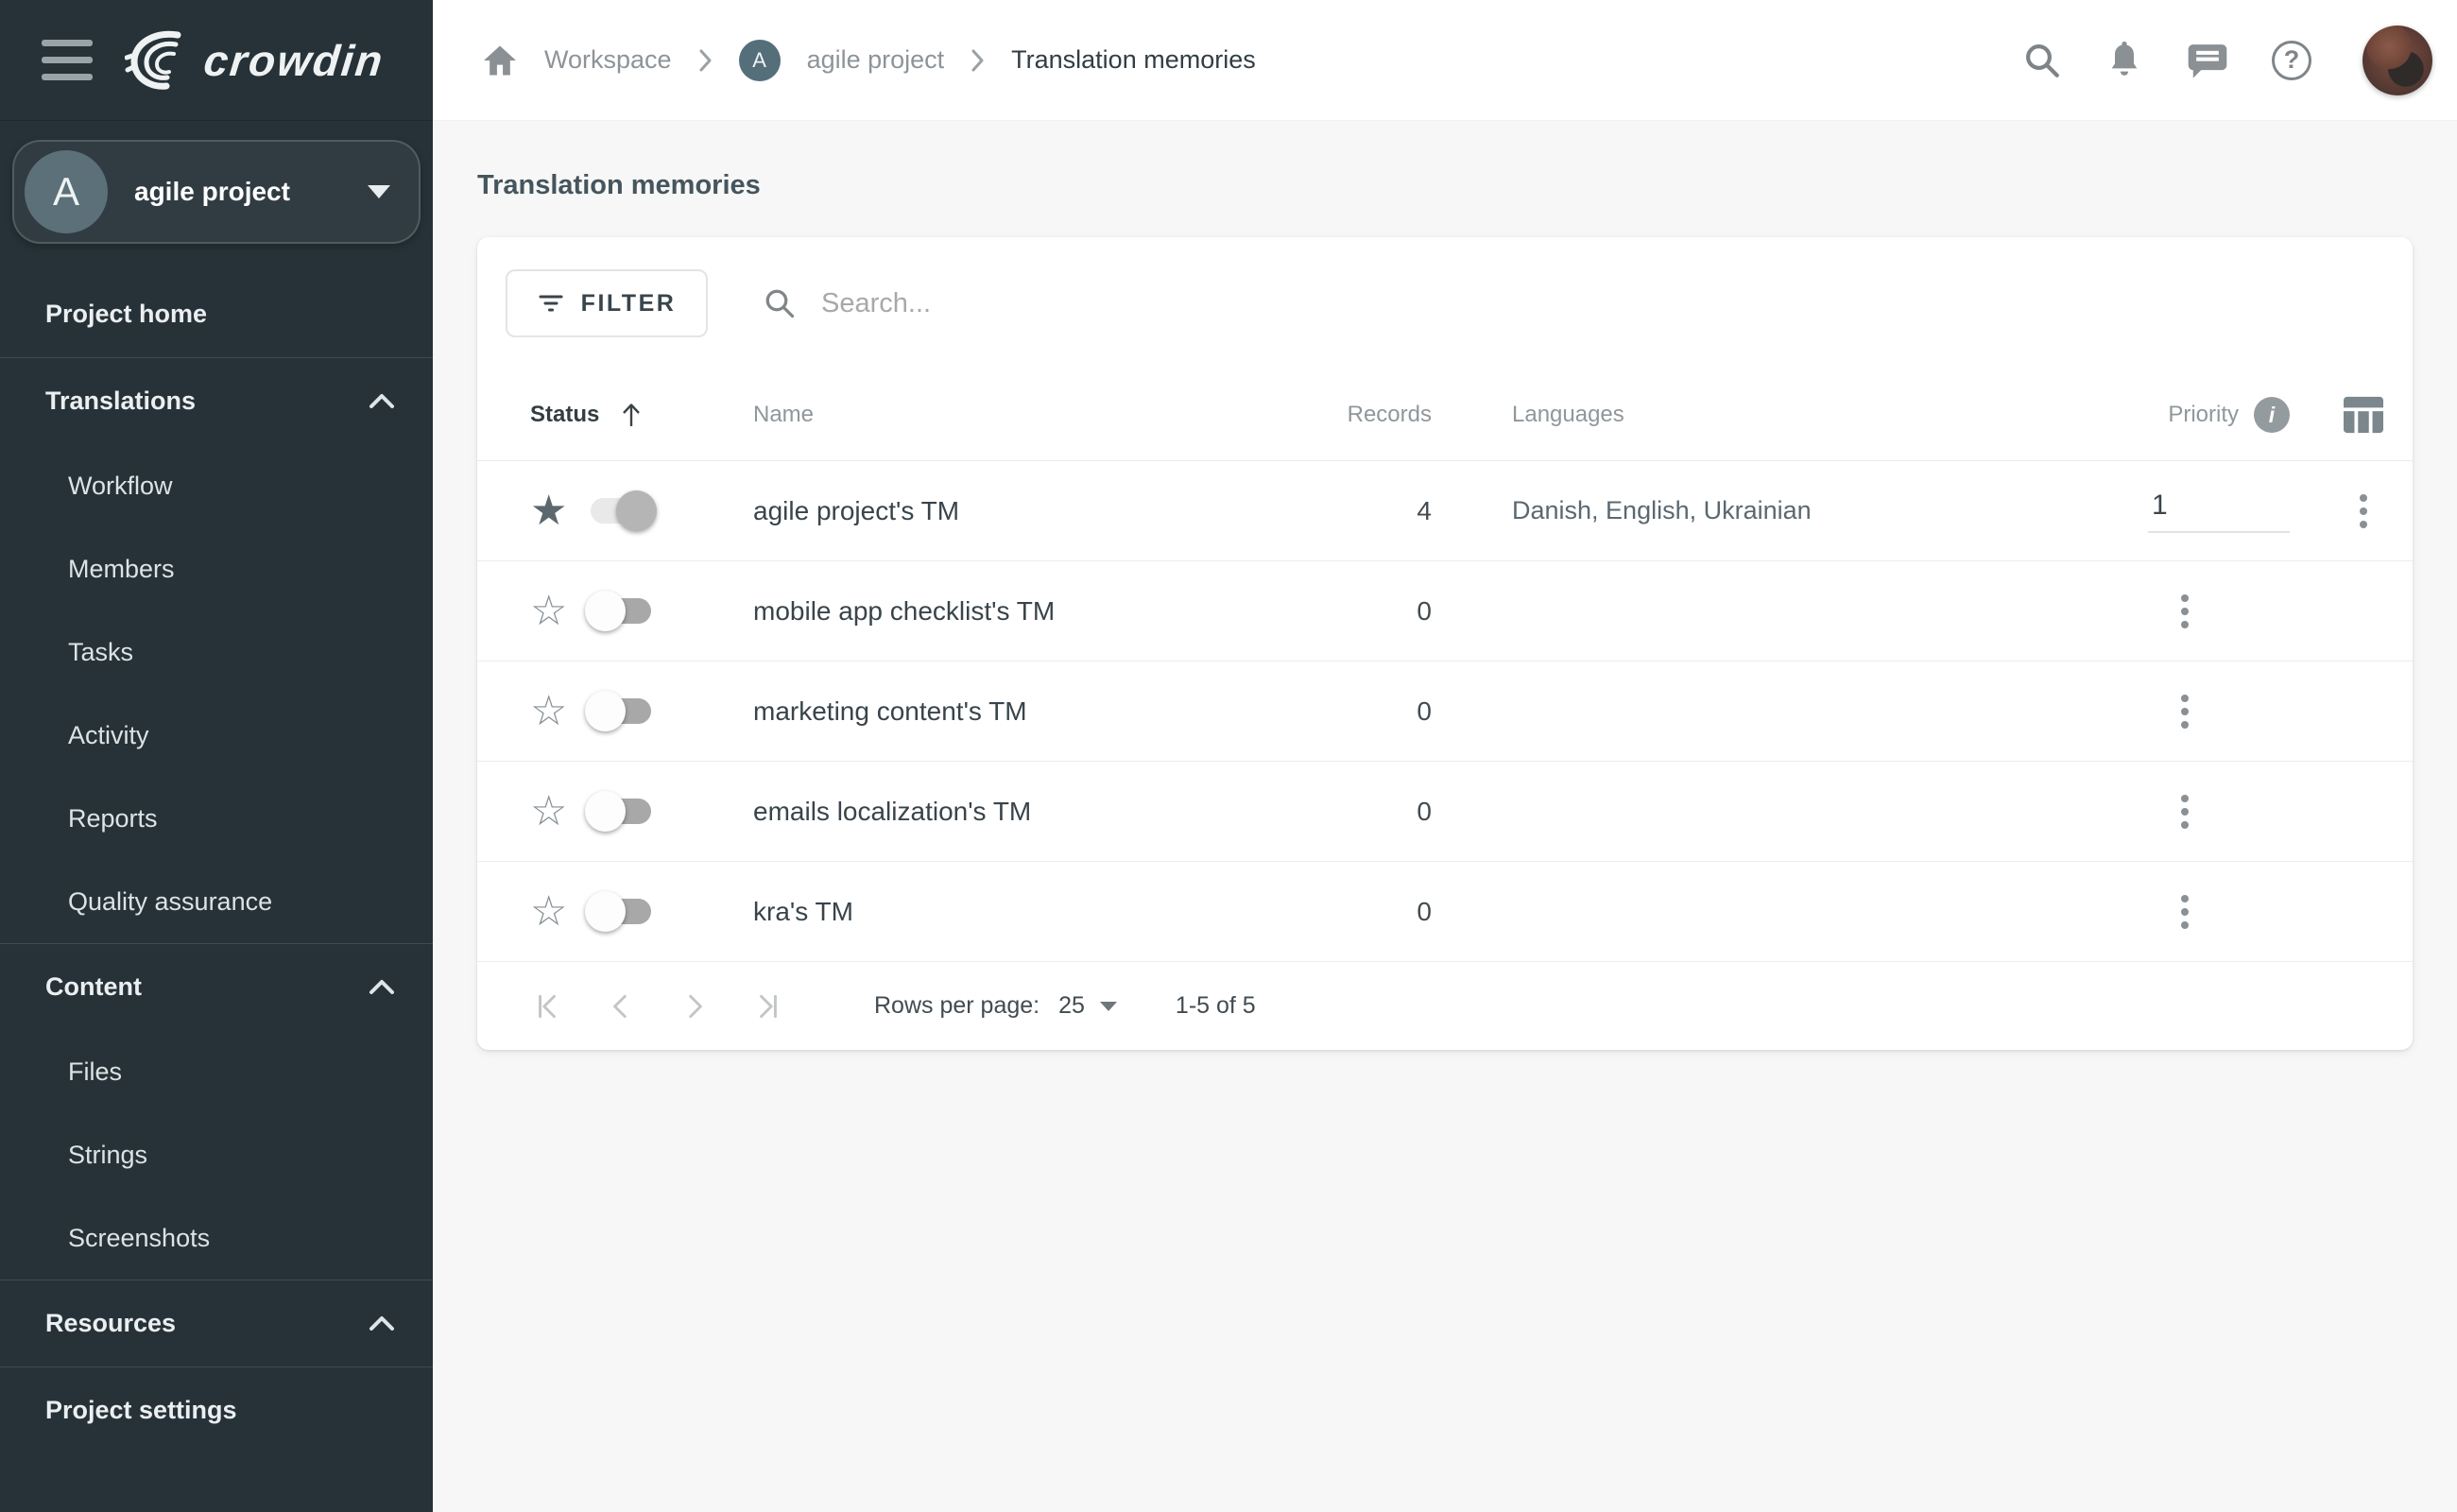  Describe the element at coordinates (2124, 60) in the screenshot. I see `notifications-bell-icon` at that location.